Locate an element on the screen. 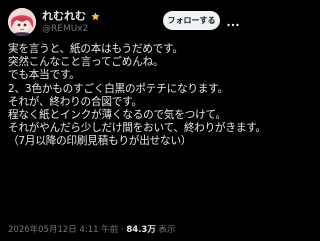 The image size is (320, 241). tweet-line: 程なく紙とインクが薄くなるので気をつけて。 is located at coordinates (117, 114).